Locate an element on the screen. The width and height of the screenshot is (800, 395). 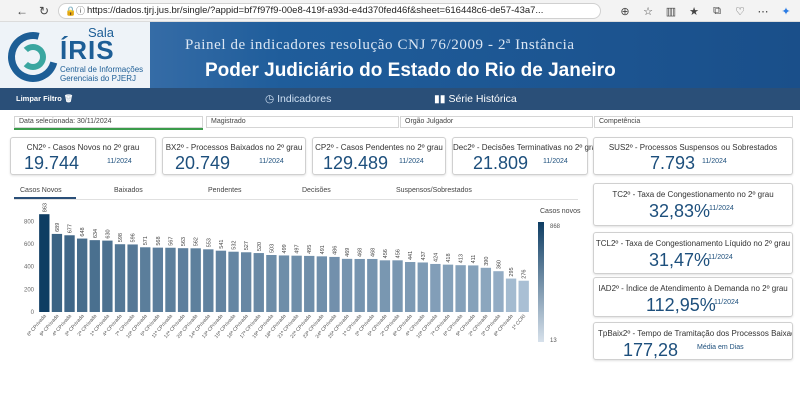
tab-baixados: Baixados is located at coordinates (128, 190).